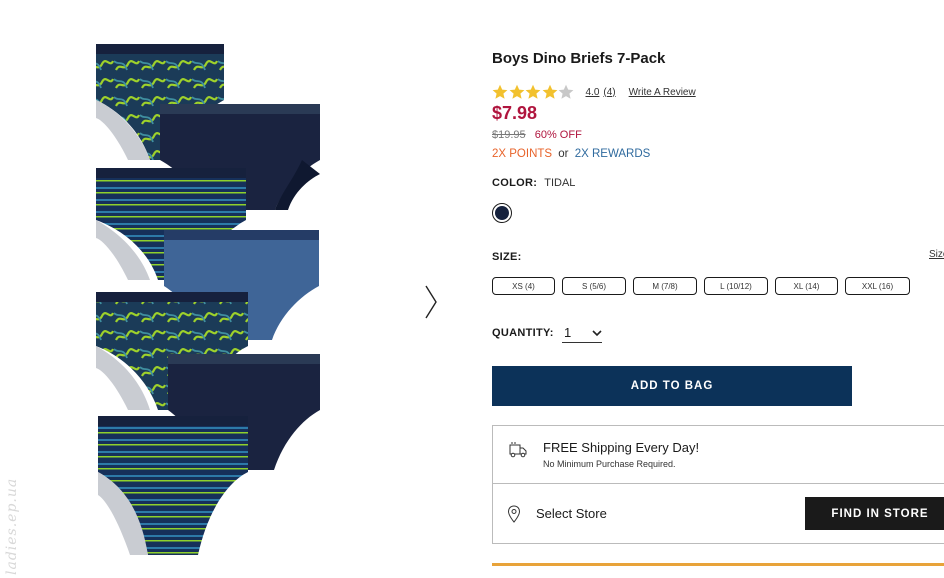 The width and height of the screenshot is (944, 578). What do you see at coordinates (571, 154) in the screenshot?
I see `rewards-row: 2X POINTS or 2X REWARDS` at bounding box center [571, 154].